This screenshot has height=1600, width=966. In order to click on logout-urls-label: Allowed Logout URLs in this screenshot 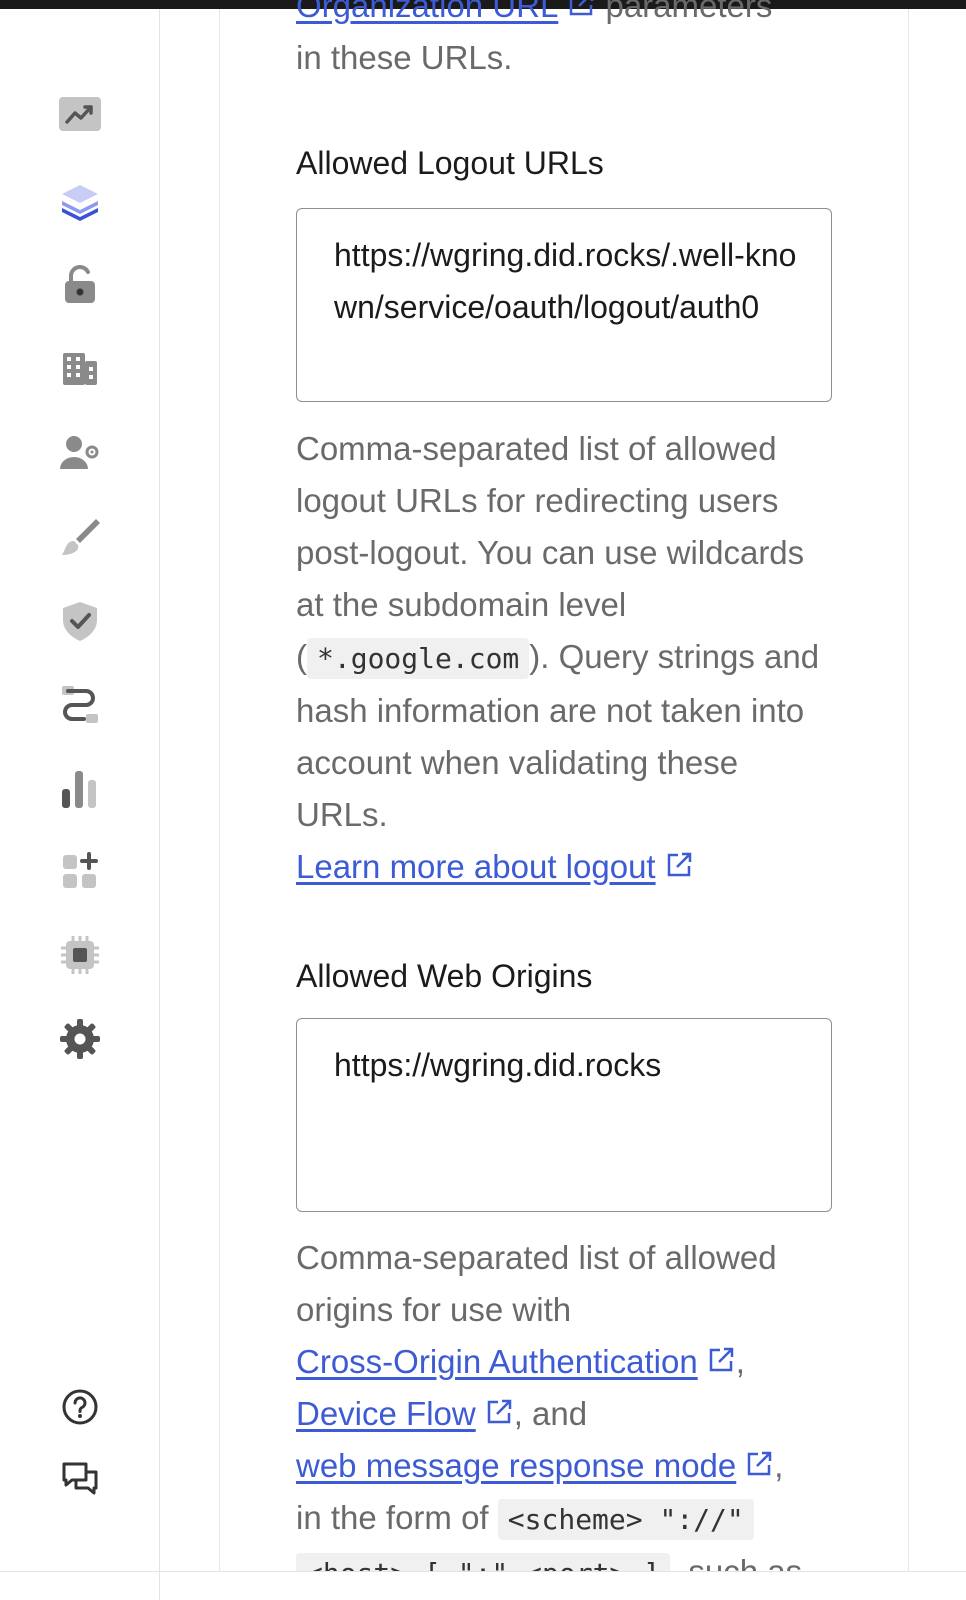, I will do `click(450, 163)`.